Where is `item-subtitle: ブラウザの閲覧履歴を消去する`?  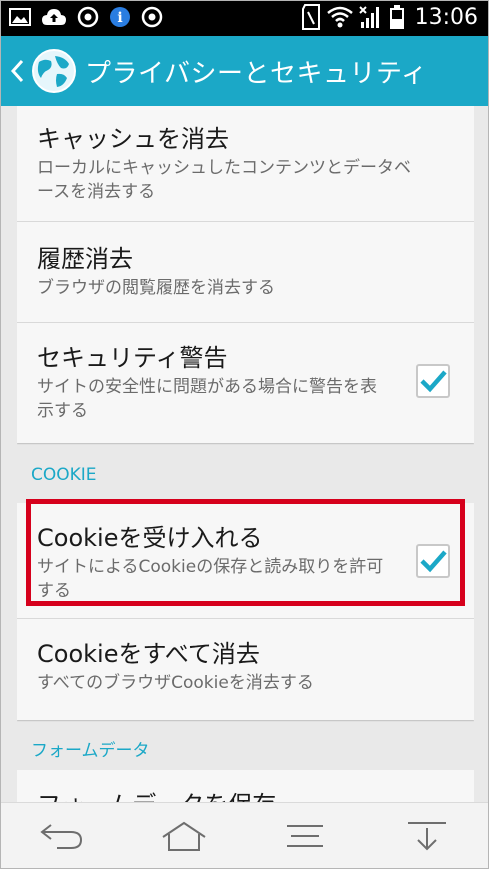
item-subtitle: ブラウザの閲覧履歴を消去する is located at coordinates (156, 288).